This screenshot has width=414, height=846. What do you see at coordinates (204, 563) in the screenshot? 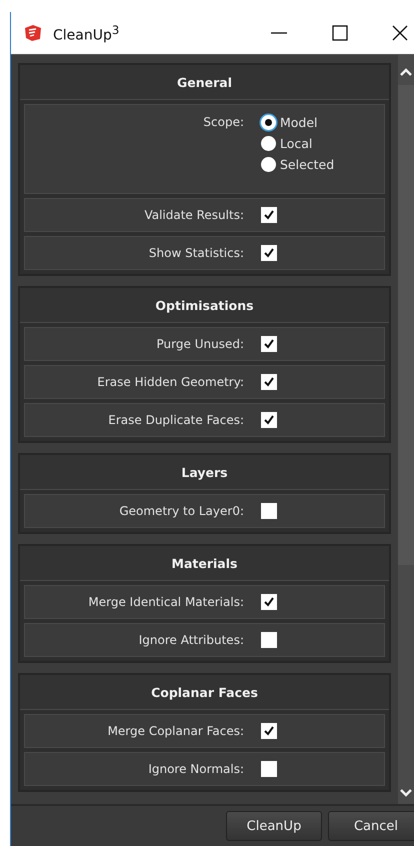
I see `section-header: Materials` at bounding box center [204, 563].